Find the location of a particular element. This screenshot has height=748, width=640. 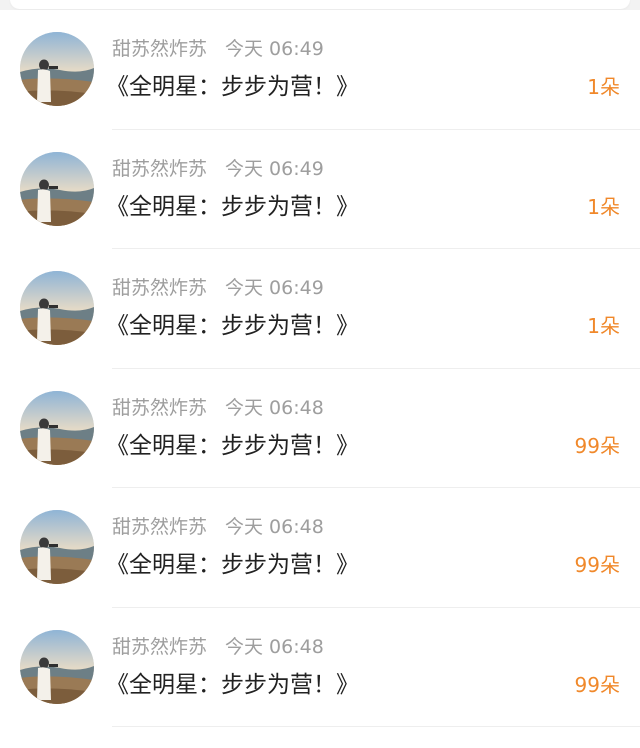

top-strip is located at coordinates (320, 5).